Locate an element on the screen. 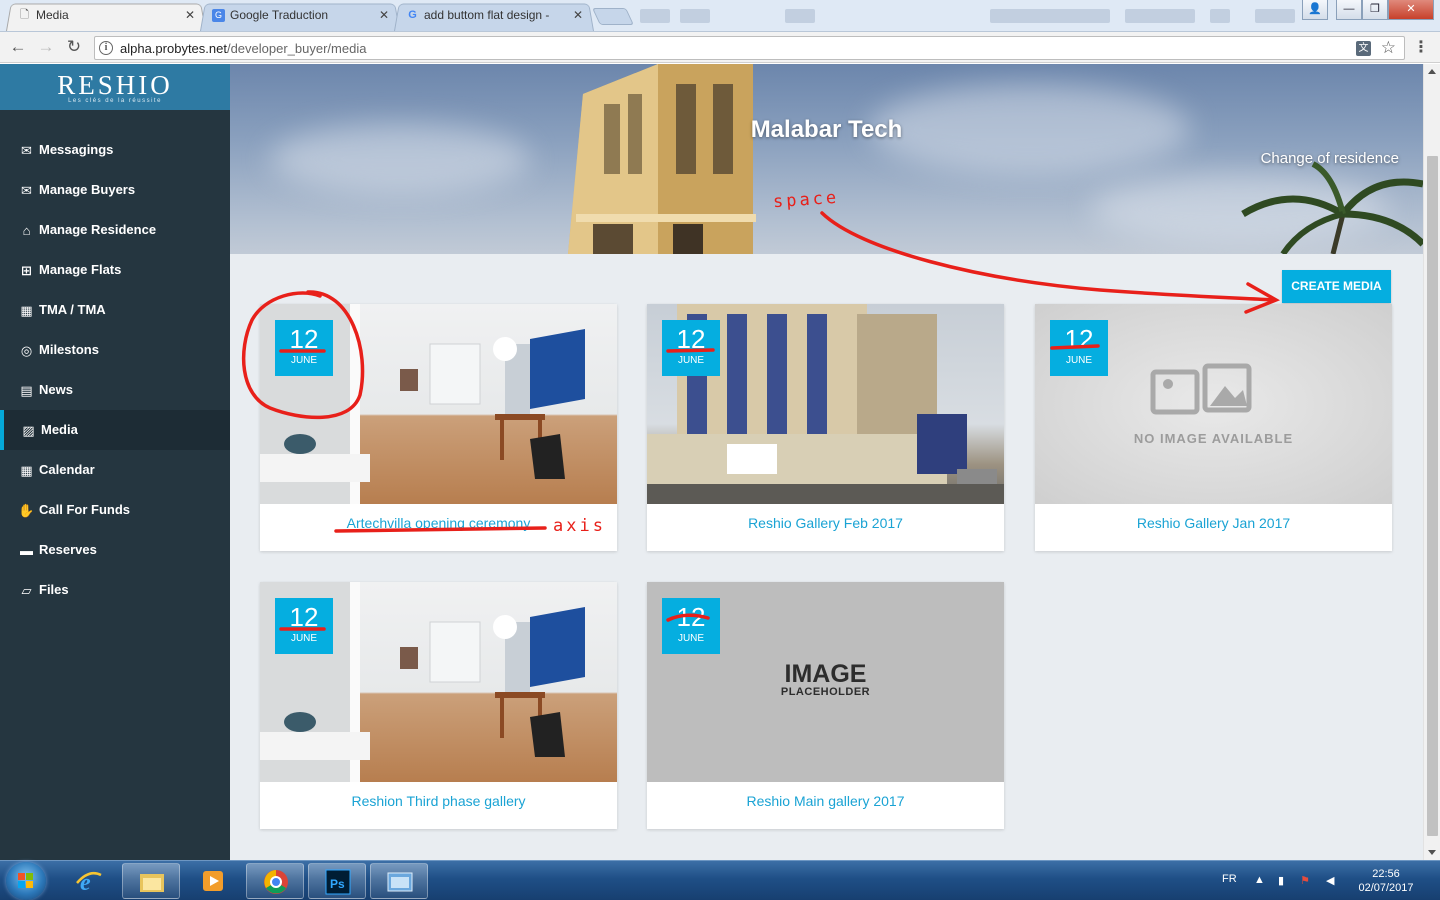 This screenshot has width=1440, height=900. media-card: 12 JUNE Artechvilla opening ceremony is located at coordinates (438, 427).